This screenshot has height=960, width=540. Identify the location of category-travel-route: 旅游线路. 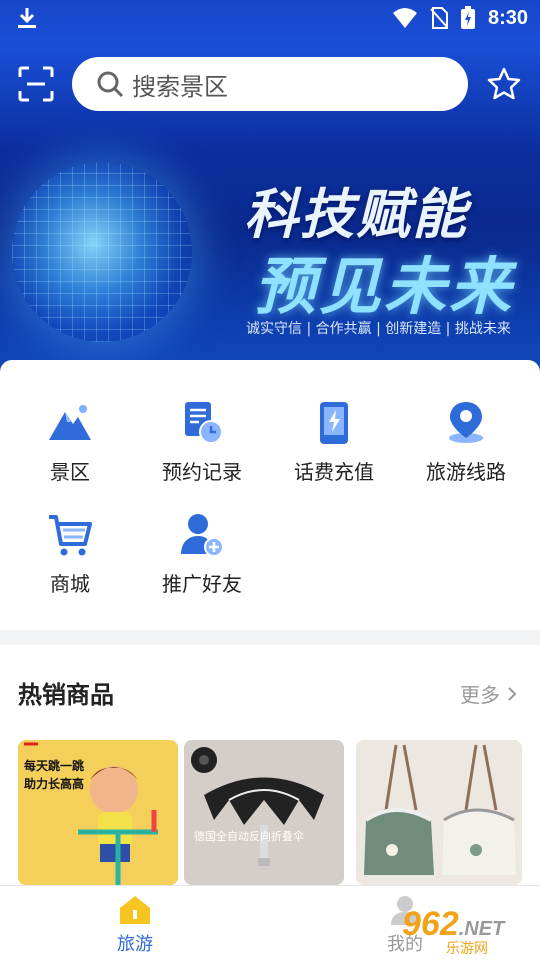
(466, 448).